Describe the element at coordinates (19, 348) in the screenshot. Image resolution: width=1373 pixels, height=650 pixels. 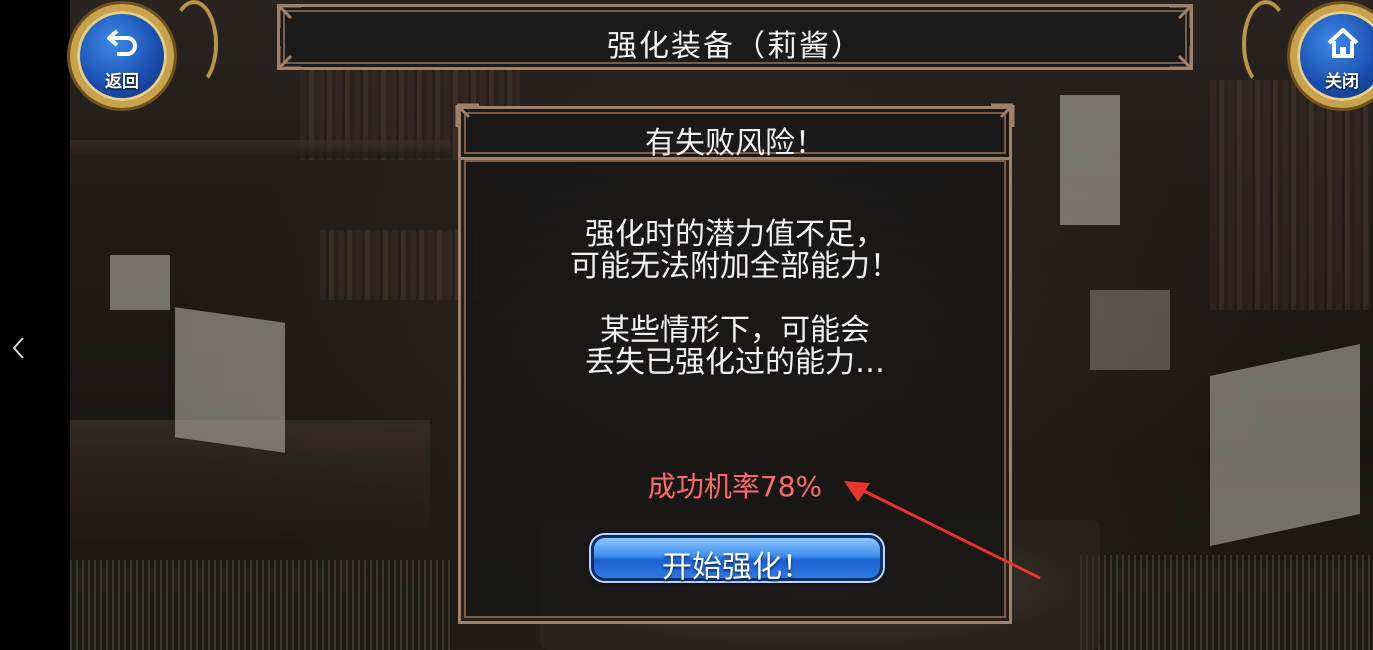
I see `chevron-left-icon` at that location.